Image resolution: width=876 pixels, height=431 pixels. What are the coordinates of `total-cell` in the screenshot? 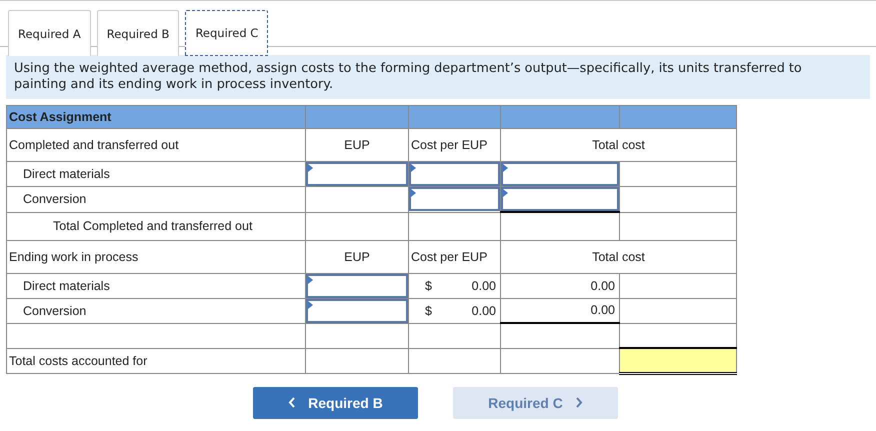 It's located at (678, 360).